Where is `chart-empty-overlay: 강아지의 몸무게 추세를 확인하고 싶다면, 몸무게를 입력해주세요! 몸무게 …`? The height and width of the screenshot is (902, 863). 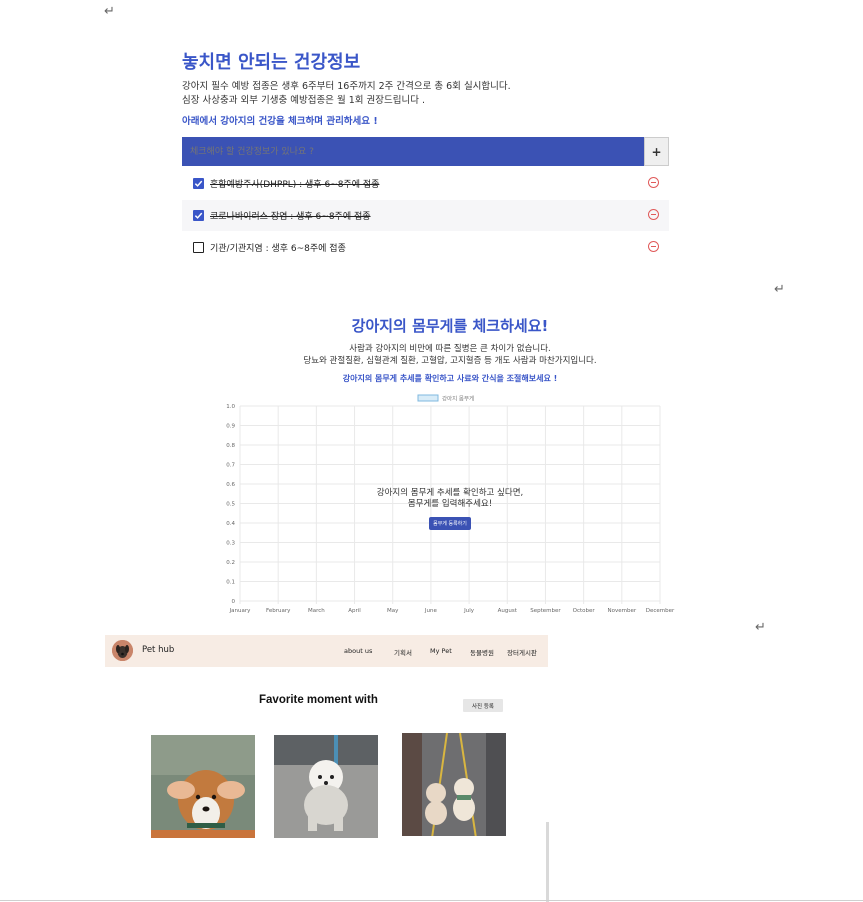 chart-empty-overlay: 강아지의 몸무게 추세를 확인하고 싶다면, 몸무게를 입력해주세요! 몸무게 … is located at coordinates (450, 509).